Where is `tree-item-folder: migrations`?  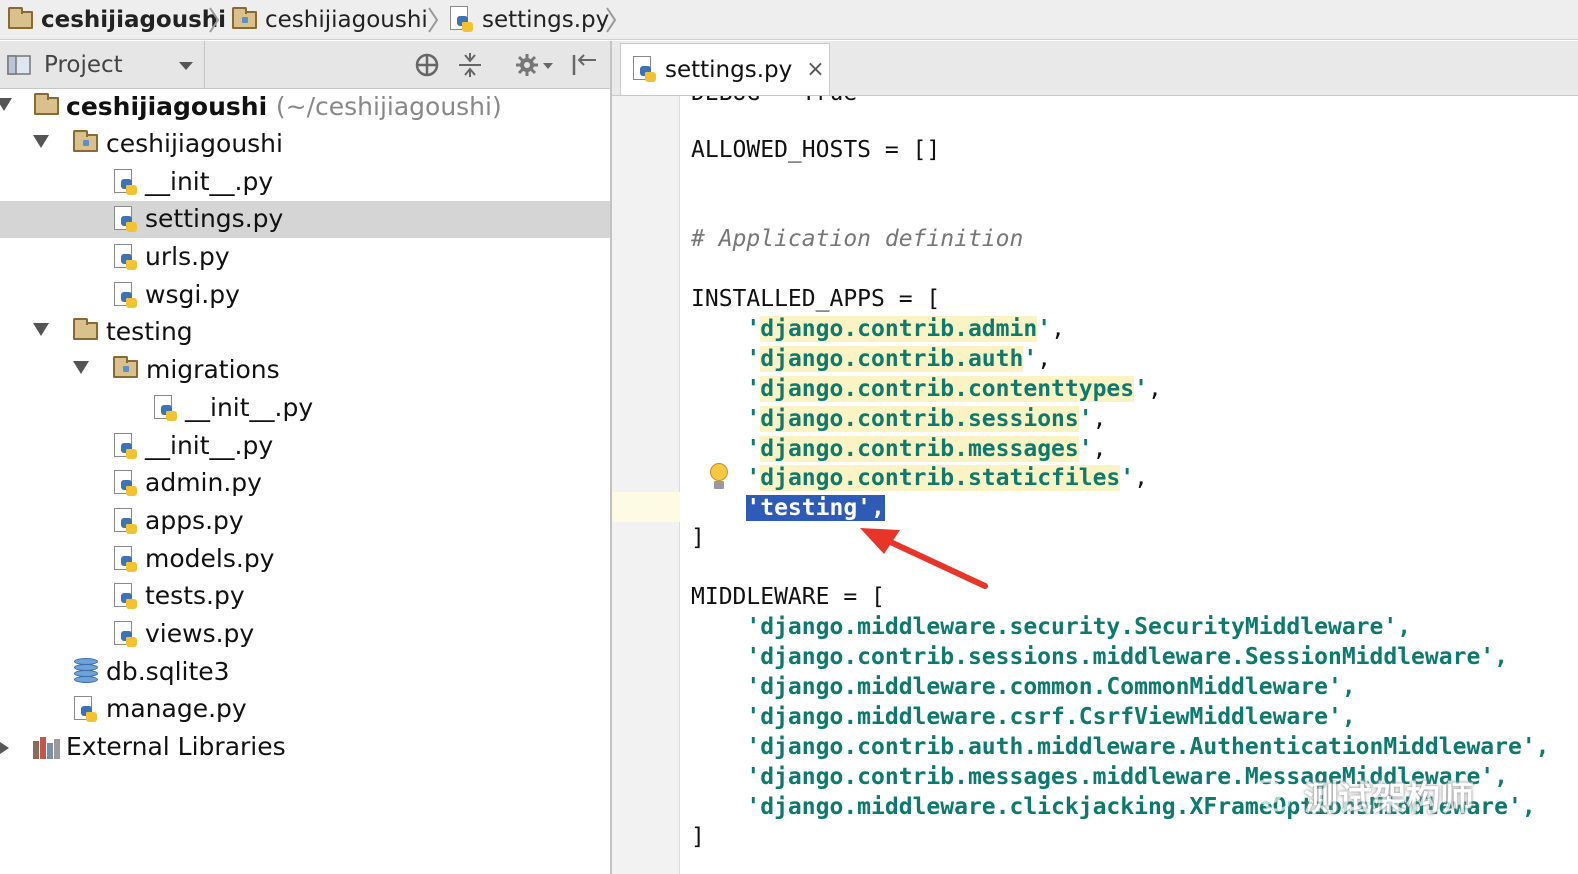 tree-item-folder: migrations is located at coordinates (305, 370).